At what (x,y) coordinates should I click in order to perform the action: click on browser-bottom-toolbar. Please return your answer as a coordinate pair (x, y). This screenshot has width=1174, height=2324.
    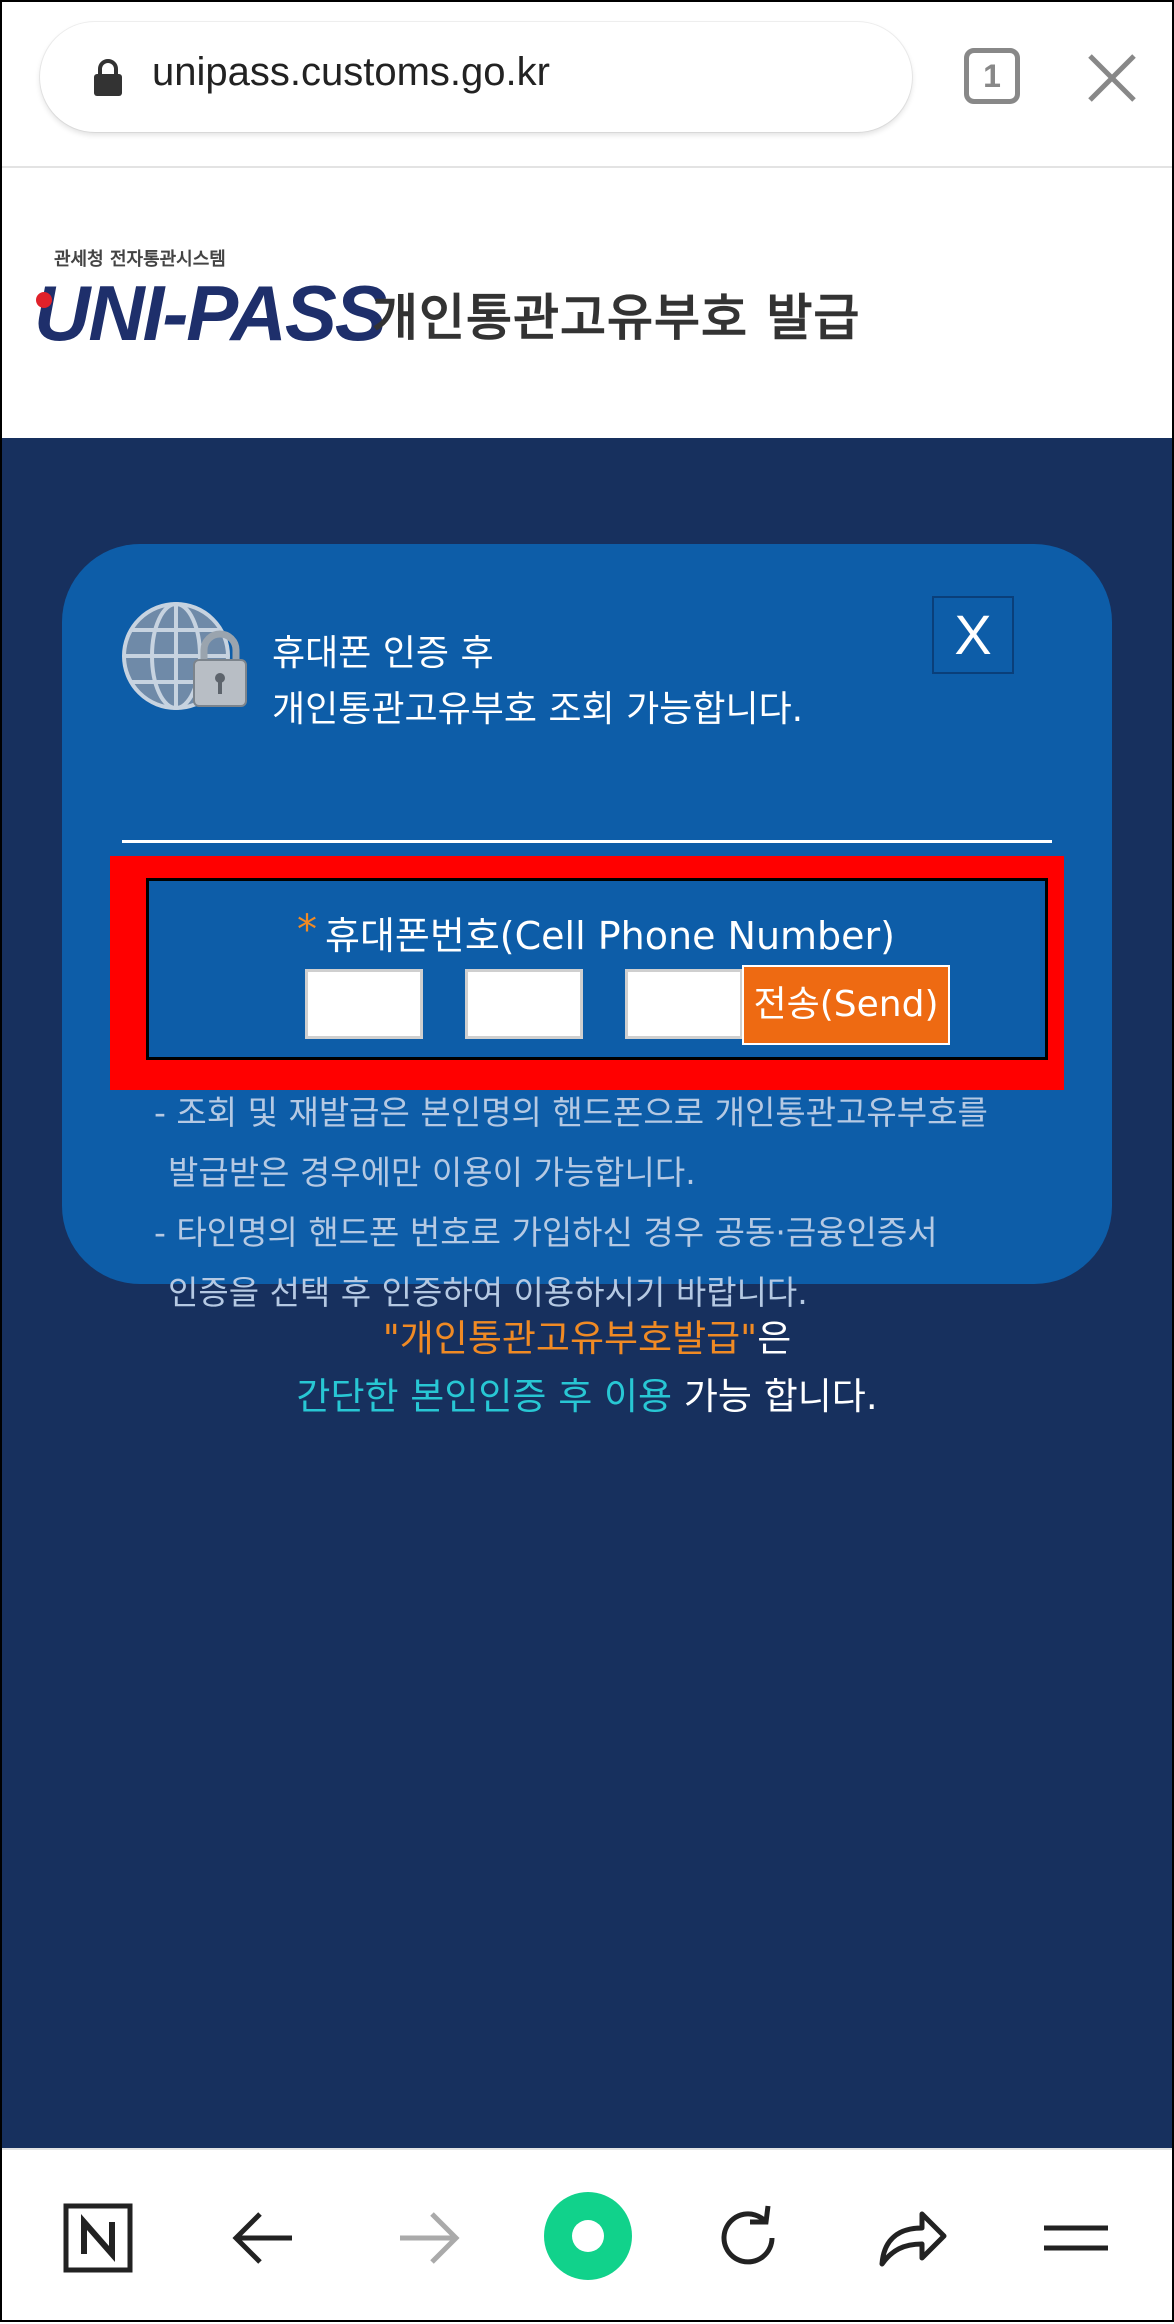
    Looking at the image, I should click on (587, 2236).